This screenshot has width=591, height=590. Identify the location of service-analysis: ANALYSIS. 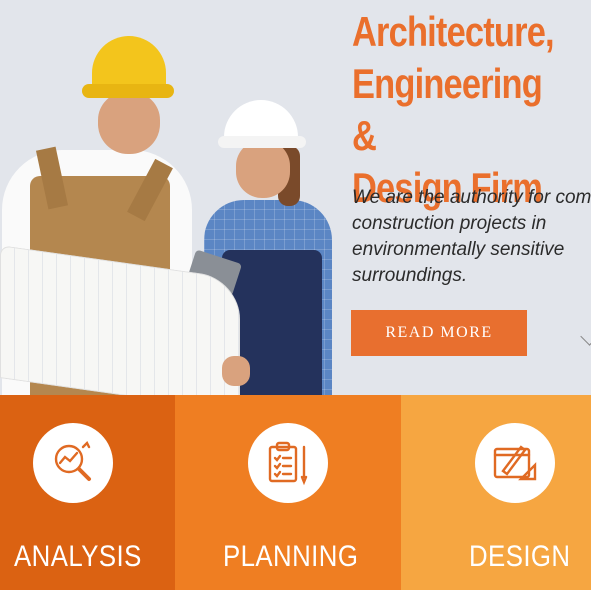
(87, 492).